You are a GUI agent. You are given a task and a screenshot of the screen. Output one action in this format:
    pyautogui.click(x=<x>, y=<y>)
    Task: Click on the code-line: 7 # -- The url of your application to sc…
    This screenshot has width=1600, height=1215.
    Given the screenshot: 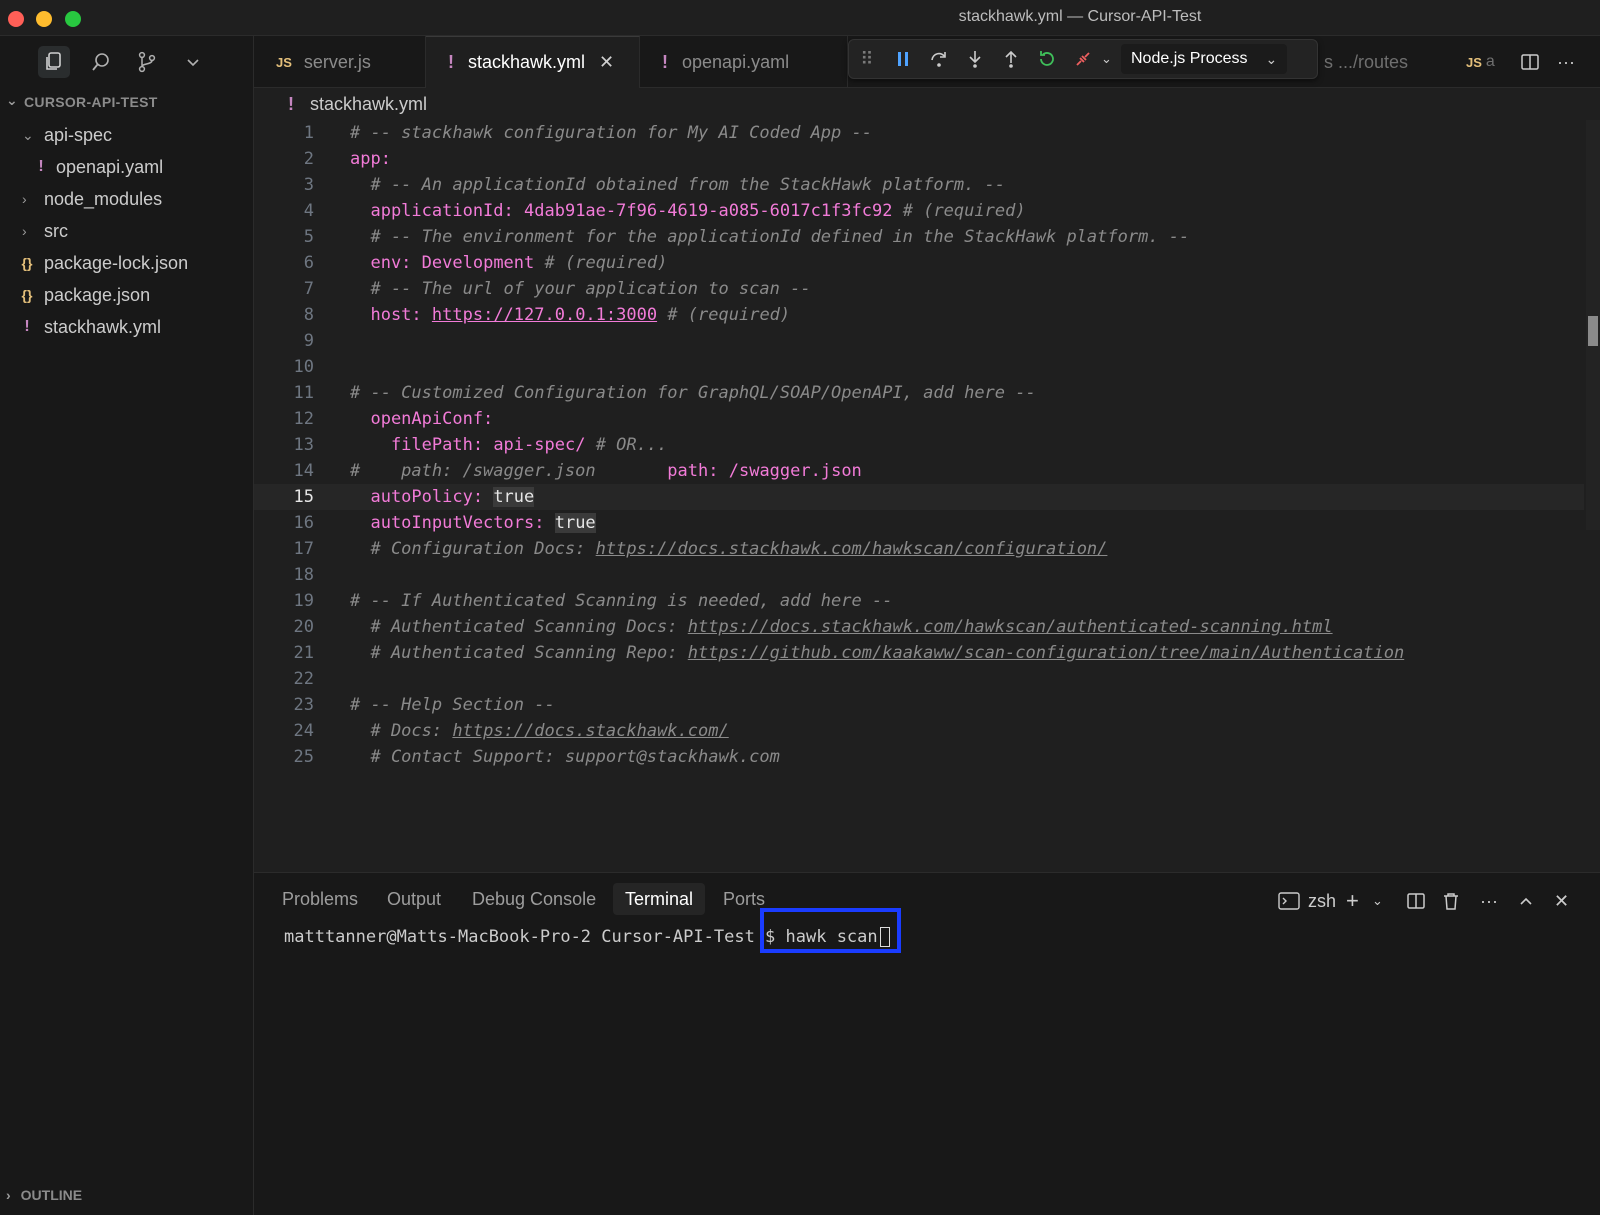 What is the action you would take?
    pyautogui.click(x=557, y=289)
    